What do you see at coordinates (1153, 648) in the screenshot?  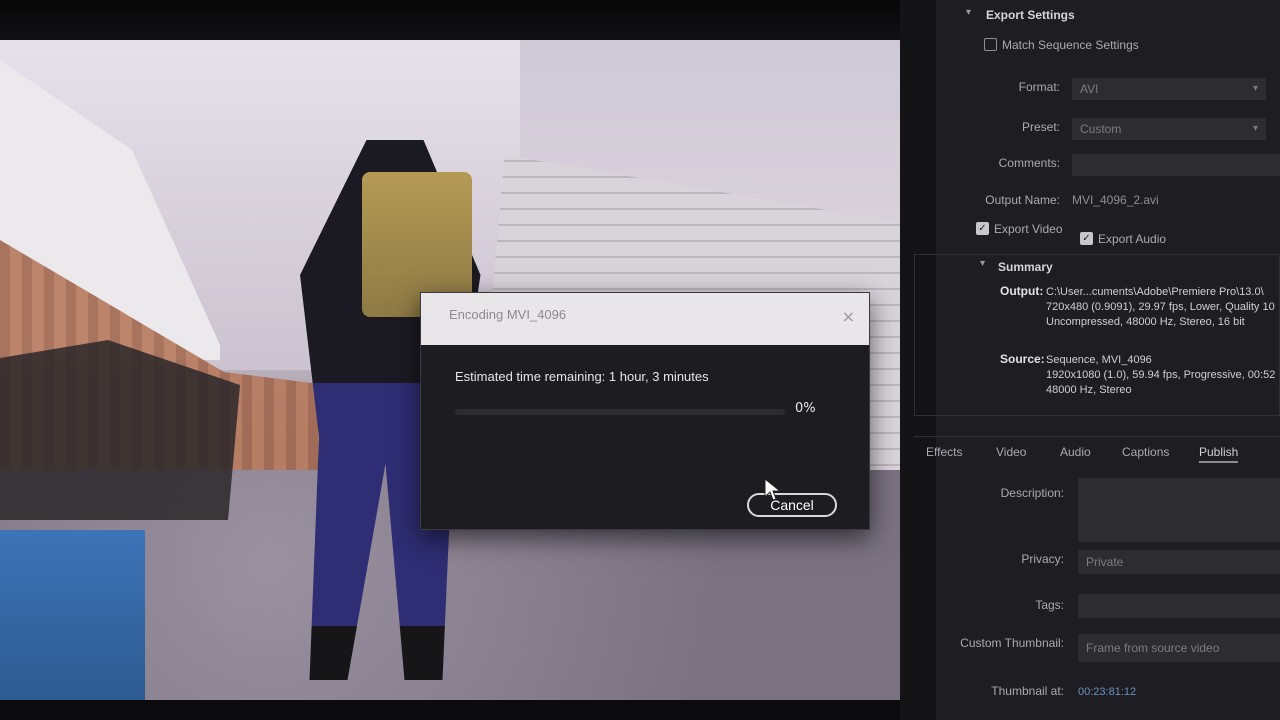 I see `custom-thumbnail-value: Frame from source video` at bounding box center [1153, 648].